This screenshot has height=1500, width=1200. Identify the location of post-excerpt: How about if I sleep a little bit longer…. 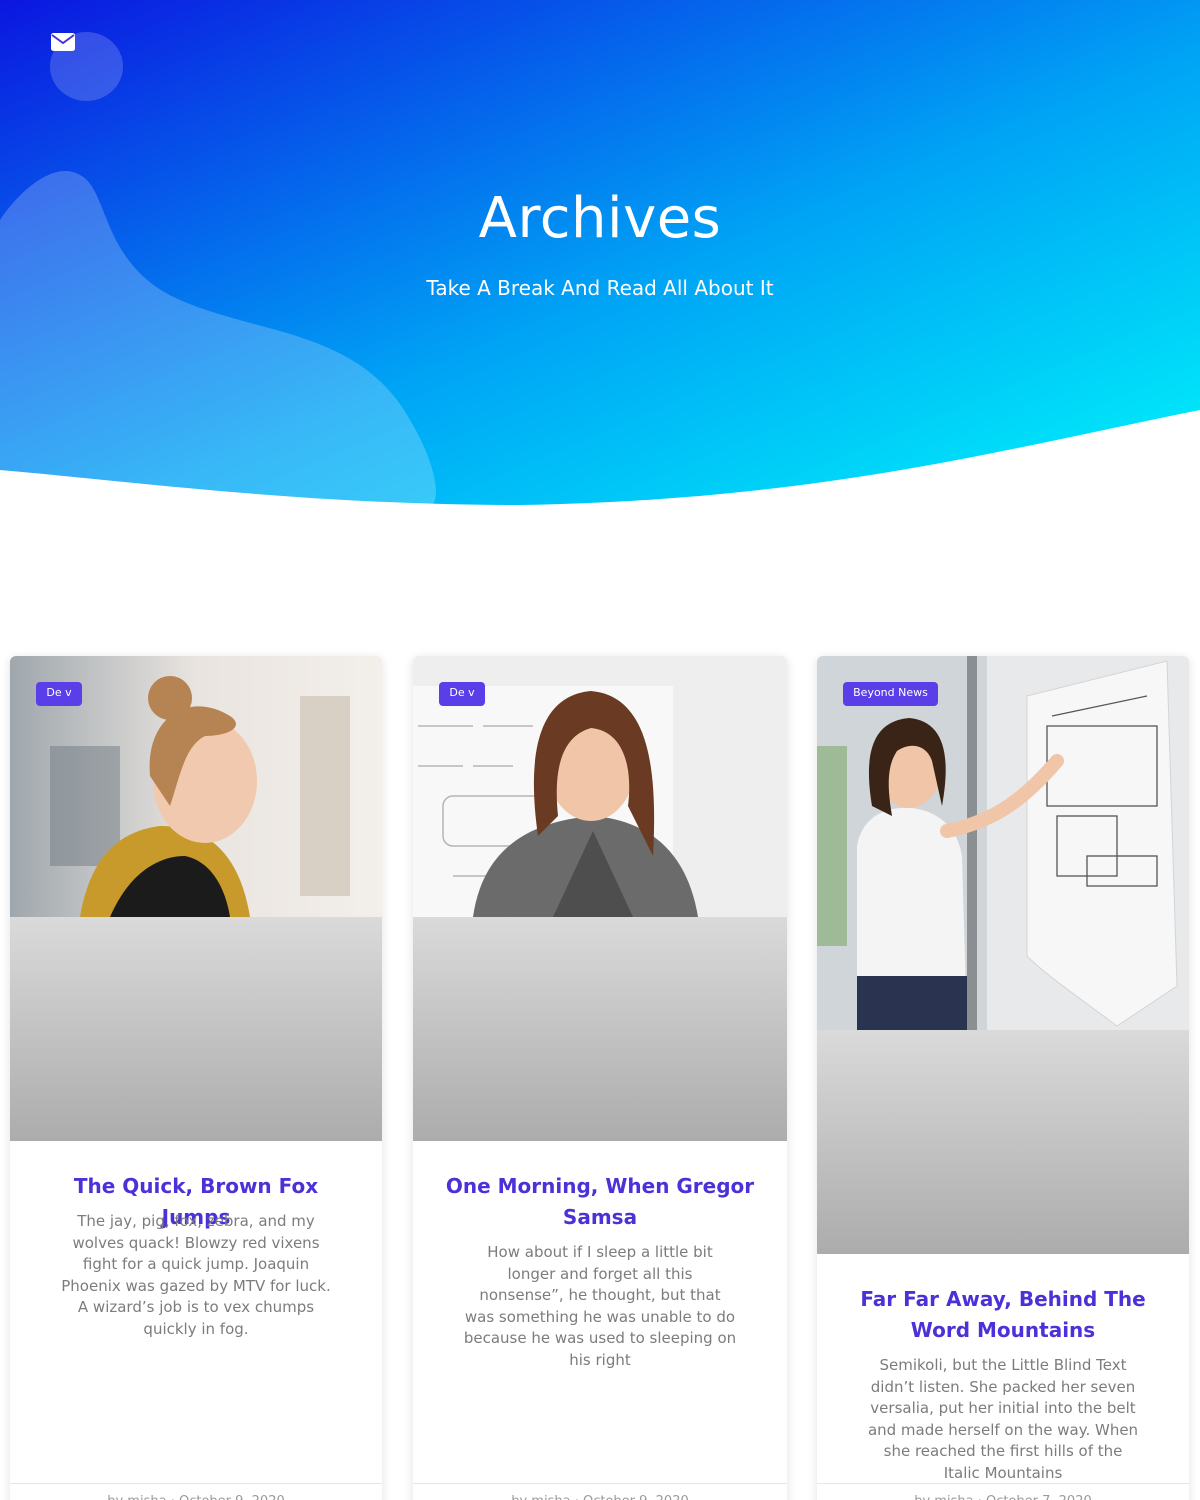
(600, 1306).